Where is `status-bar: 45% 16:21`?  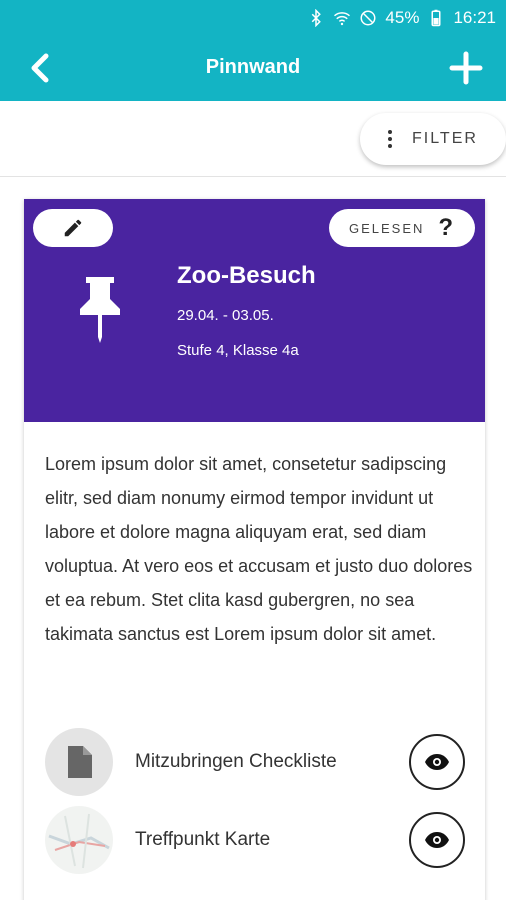 status-bar: 45% 16:21 is located at coordinates (401, 18).